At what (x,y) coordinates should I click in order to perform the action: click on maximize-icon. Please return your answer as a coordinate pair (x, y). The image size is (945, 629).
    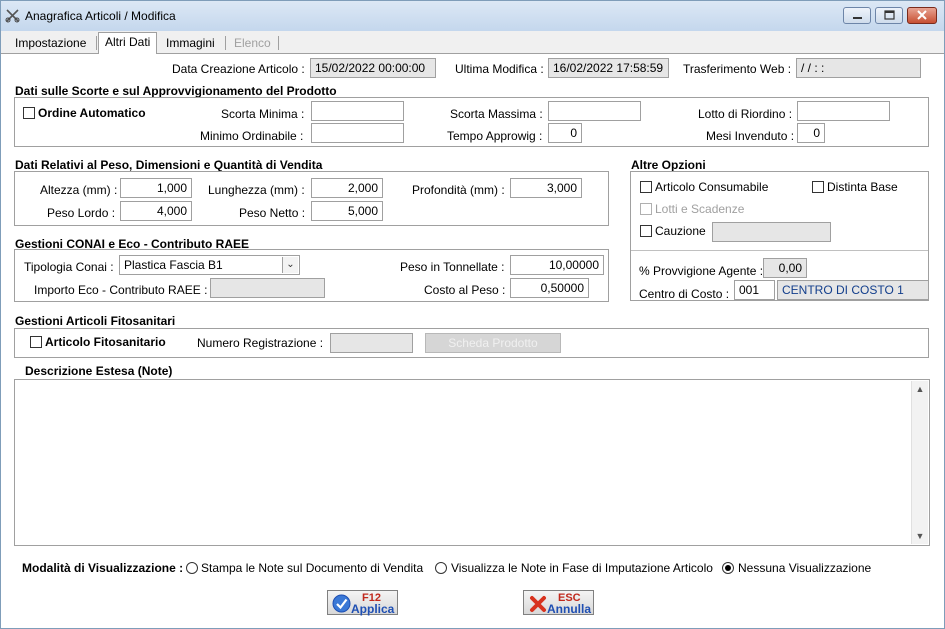
    Looking at the image, I should click on (889, 15).